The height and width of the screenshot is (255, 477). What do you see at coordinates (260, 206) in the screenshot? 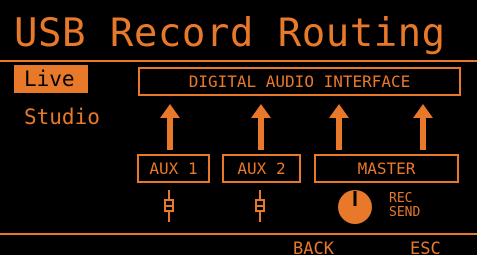
I see `aux2-fader-icon` at bounding box center [260, 206].